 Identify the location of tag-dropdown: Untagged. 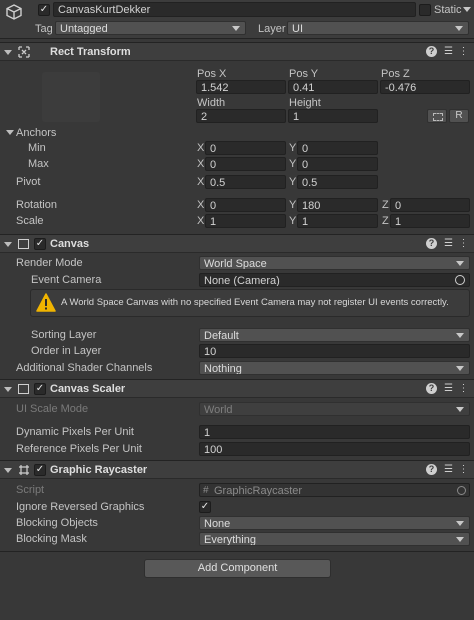
(150, 28).